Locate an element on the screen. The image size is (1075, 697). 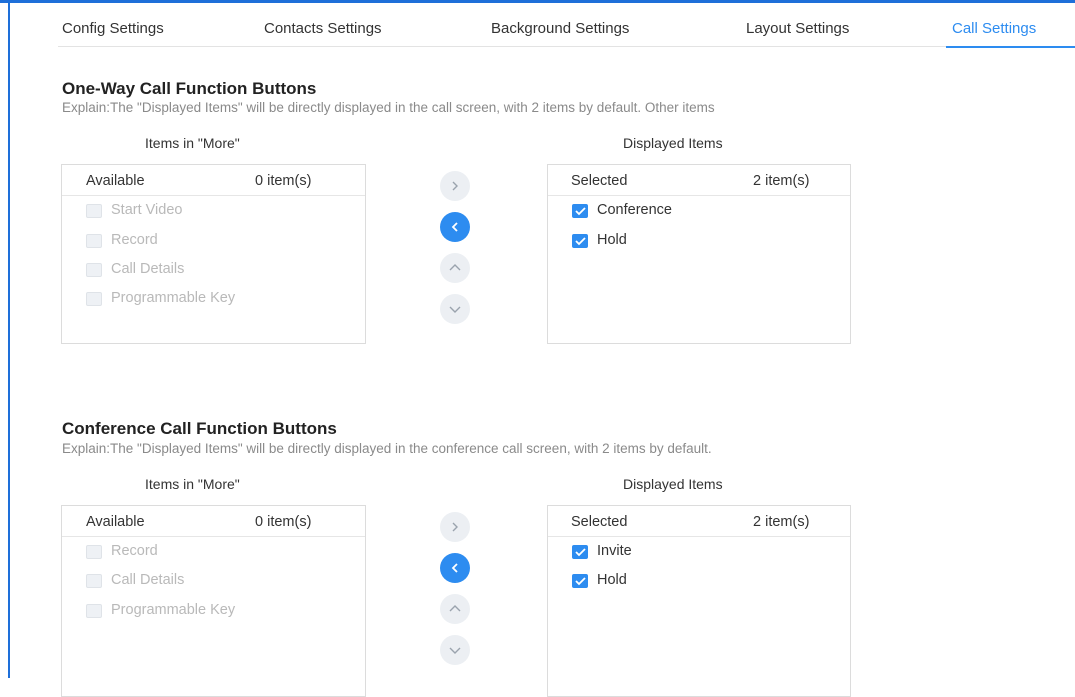
item-label: Start Video is located at coordinates (147, 210).